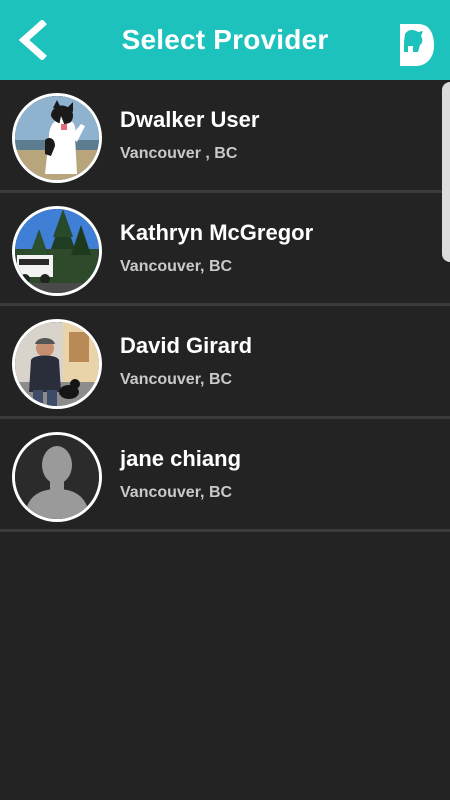 This screenshot has width=450, height=800. I want to click on dog-photo, so click(57, 138).